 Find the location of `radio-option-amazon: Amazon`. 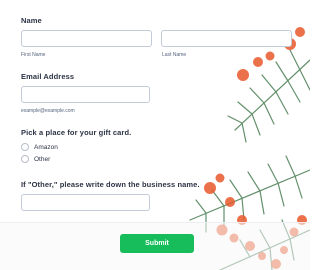

radio-option-amazon: Amazon is located at coordinates (39, 147).